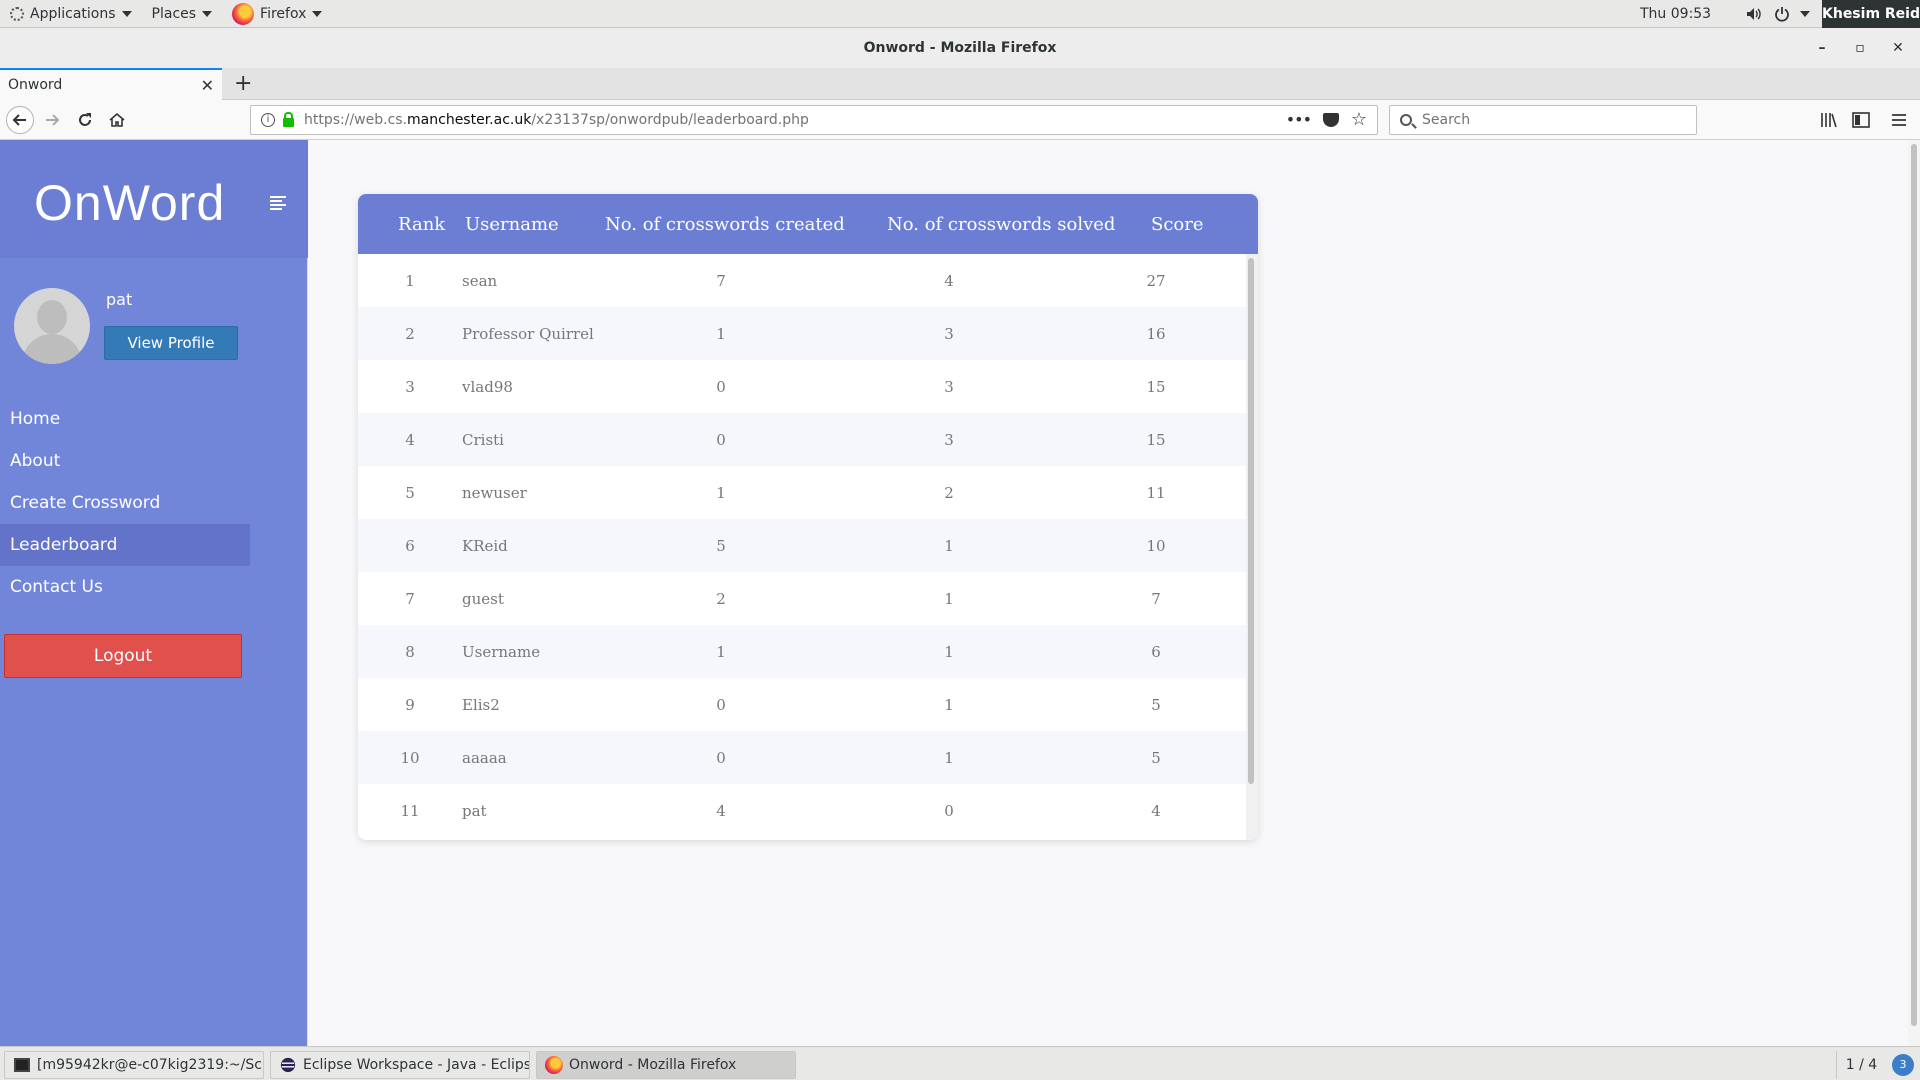 The image size is (1920, 1080). I want to click on user-menu: Khesim Reid, so click(1871, 14).